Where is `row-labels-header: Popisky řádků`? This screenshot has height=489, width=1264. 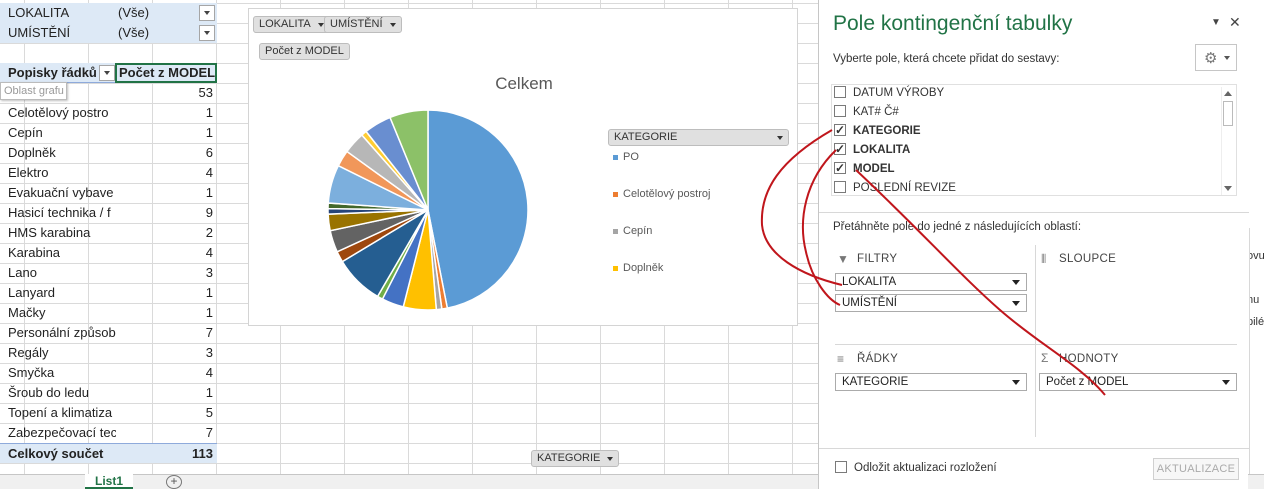 row-labels-header: Popisky řádků is located at coordinates (52, 72).